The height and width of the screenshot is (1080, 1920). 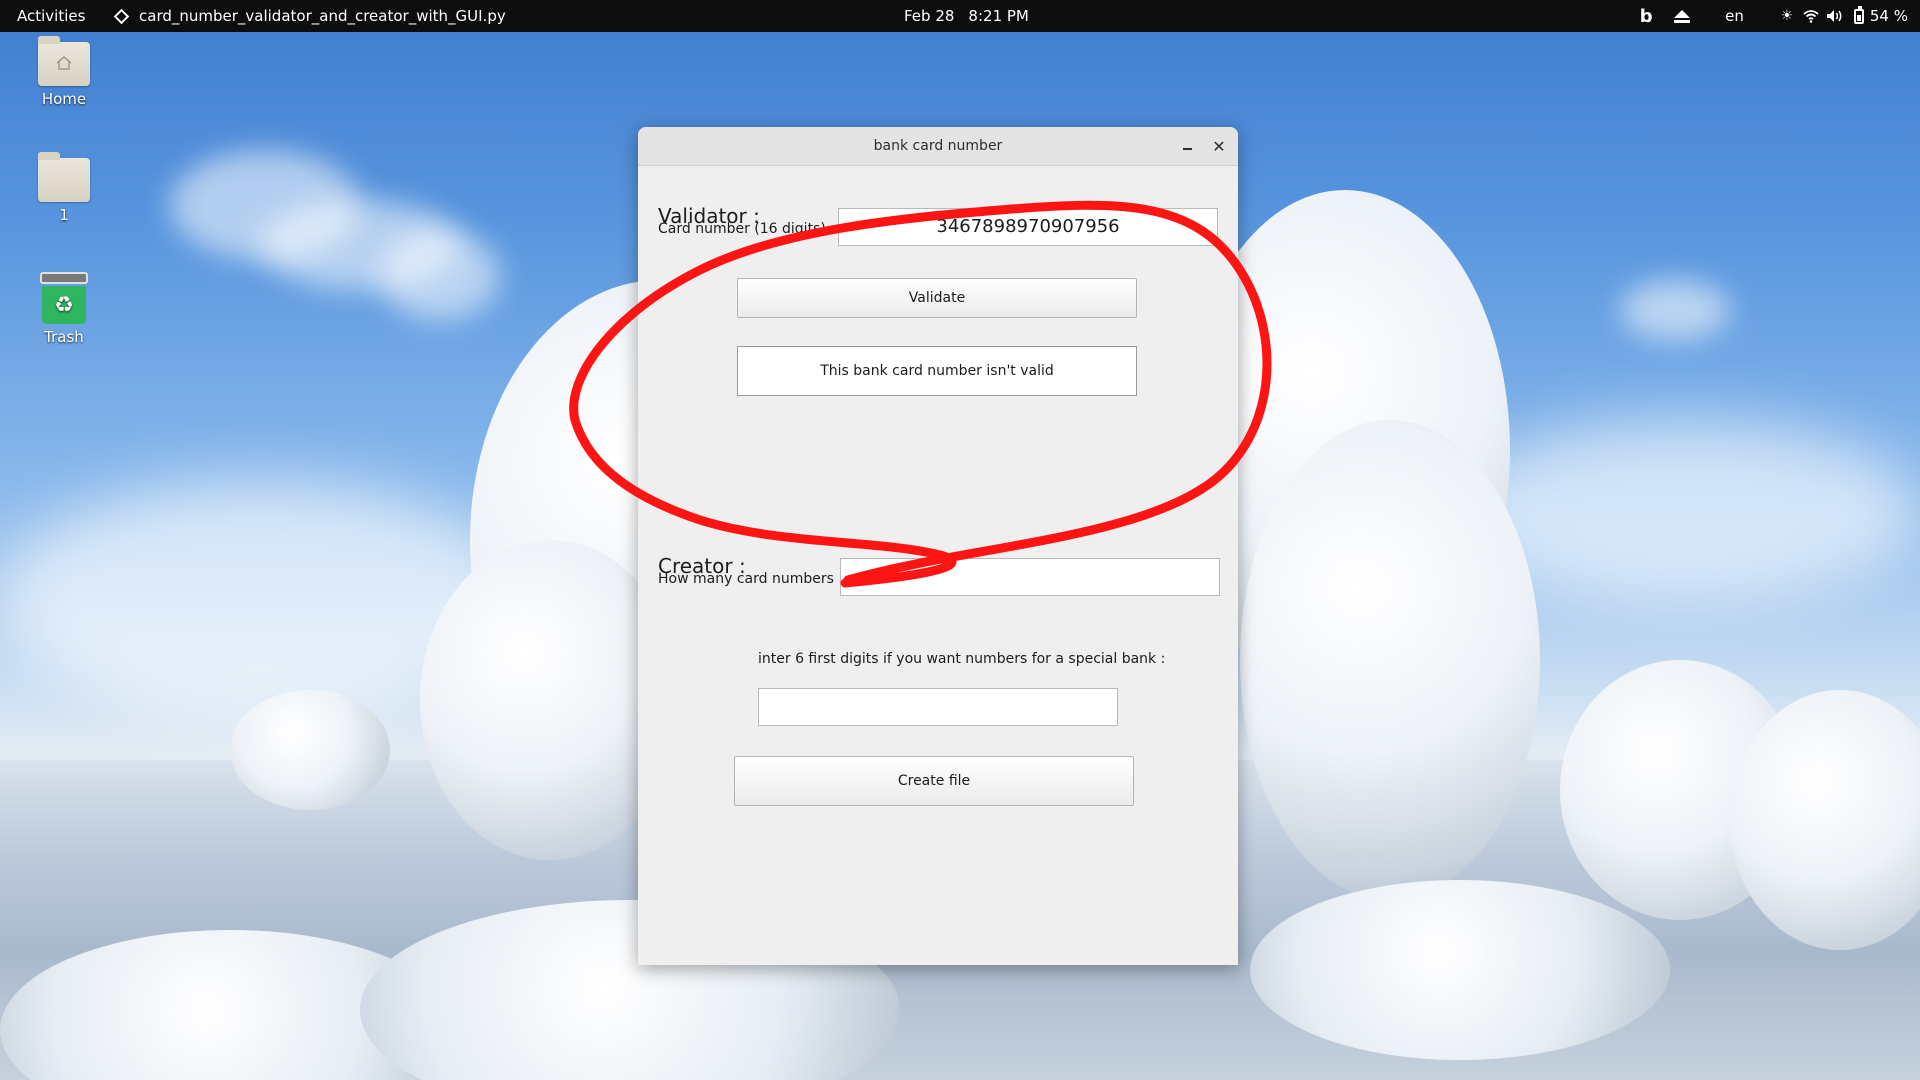 I want to click on bank-prefix-input, so click(x=938, y=707).